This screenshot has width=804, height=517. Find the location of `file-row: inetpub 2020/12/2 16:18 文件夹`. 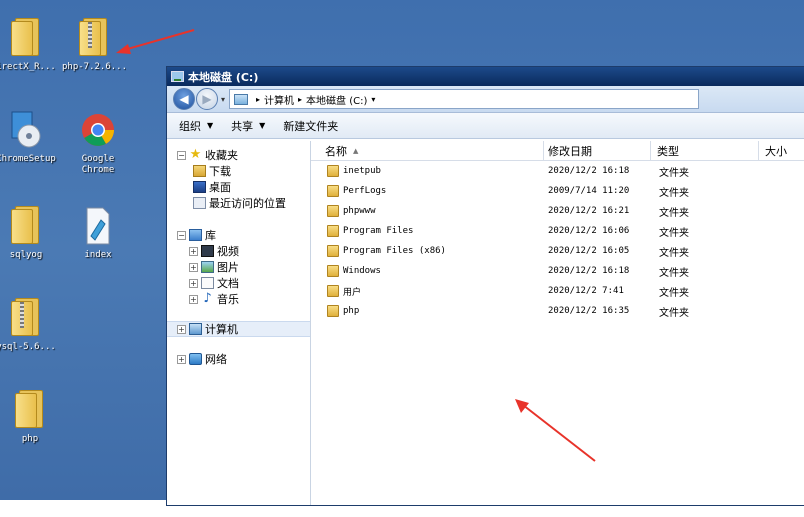

file-row: inetpub 2020/12/2 16:18 文件夹 is located at coordinates (557, 171).